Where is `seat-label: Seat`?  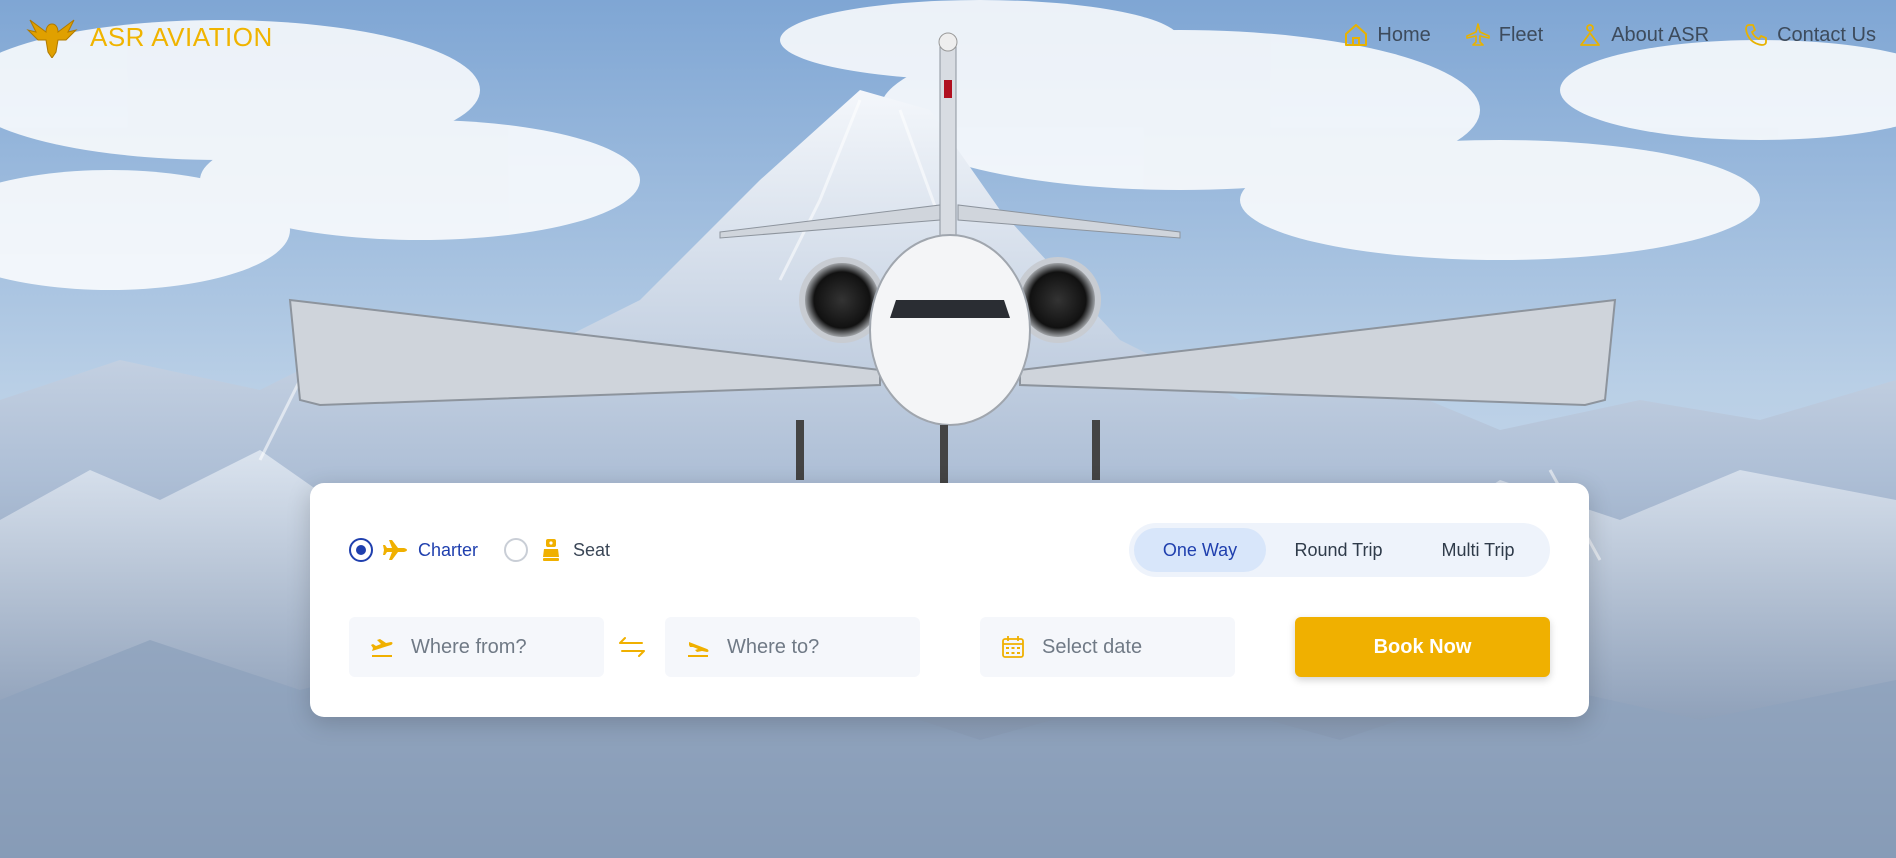 seat-label: Seat is located at coordinates (591, 550).